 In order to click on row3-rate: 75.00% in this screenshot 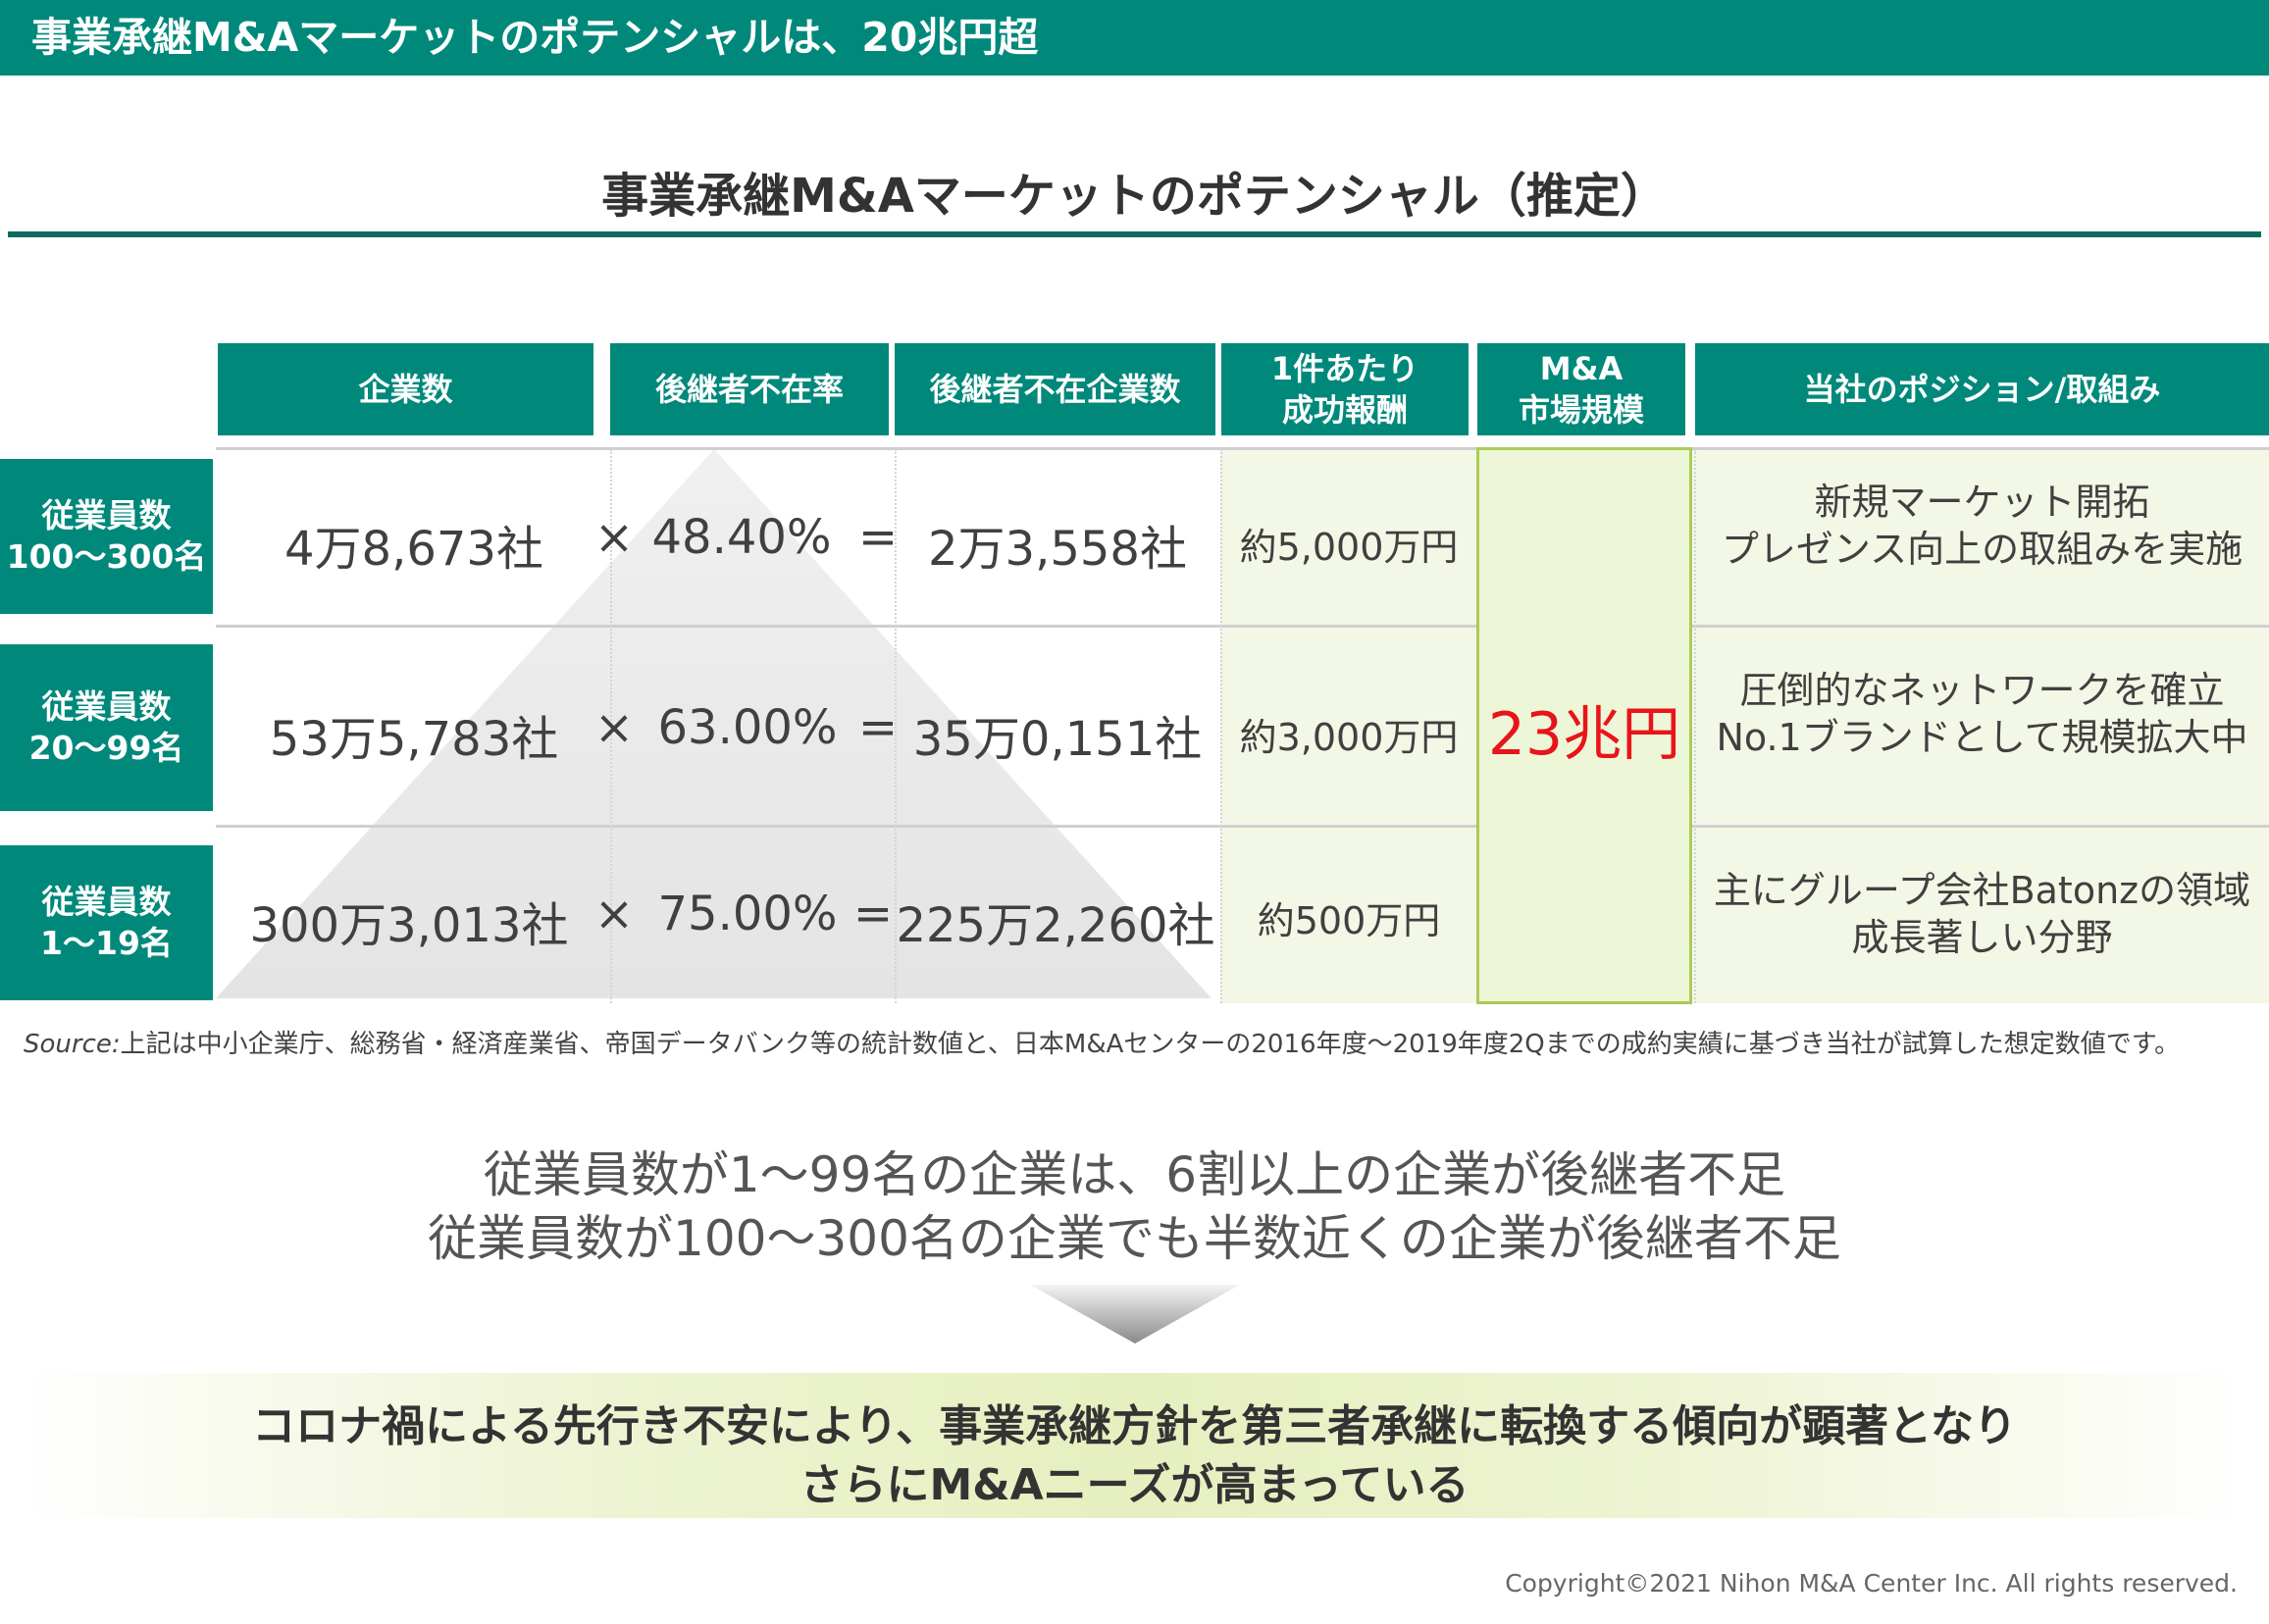, I will do `click(747, 914)`.